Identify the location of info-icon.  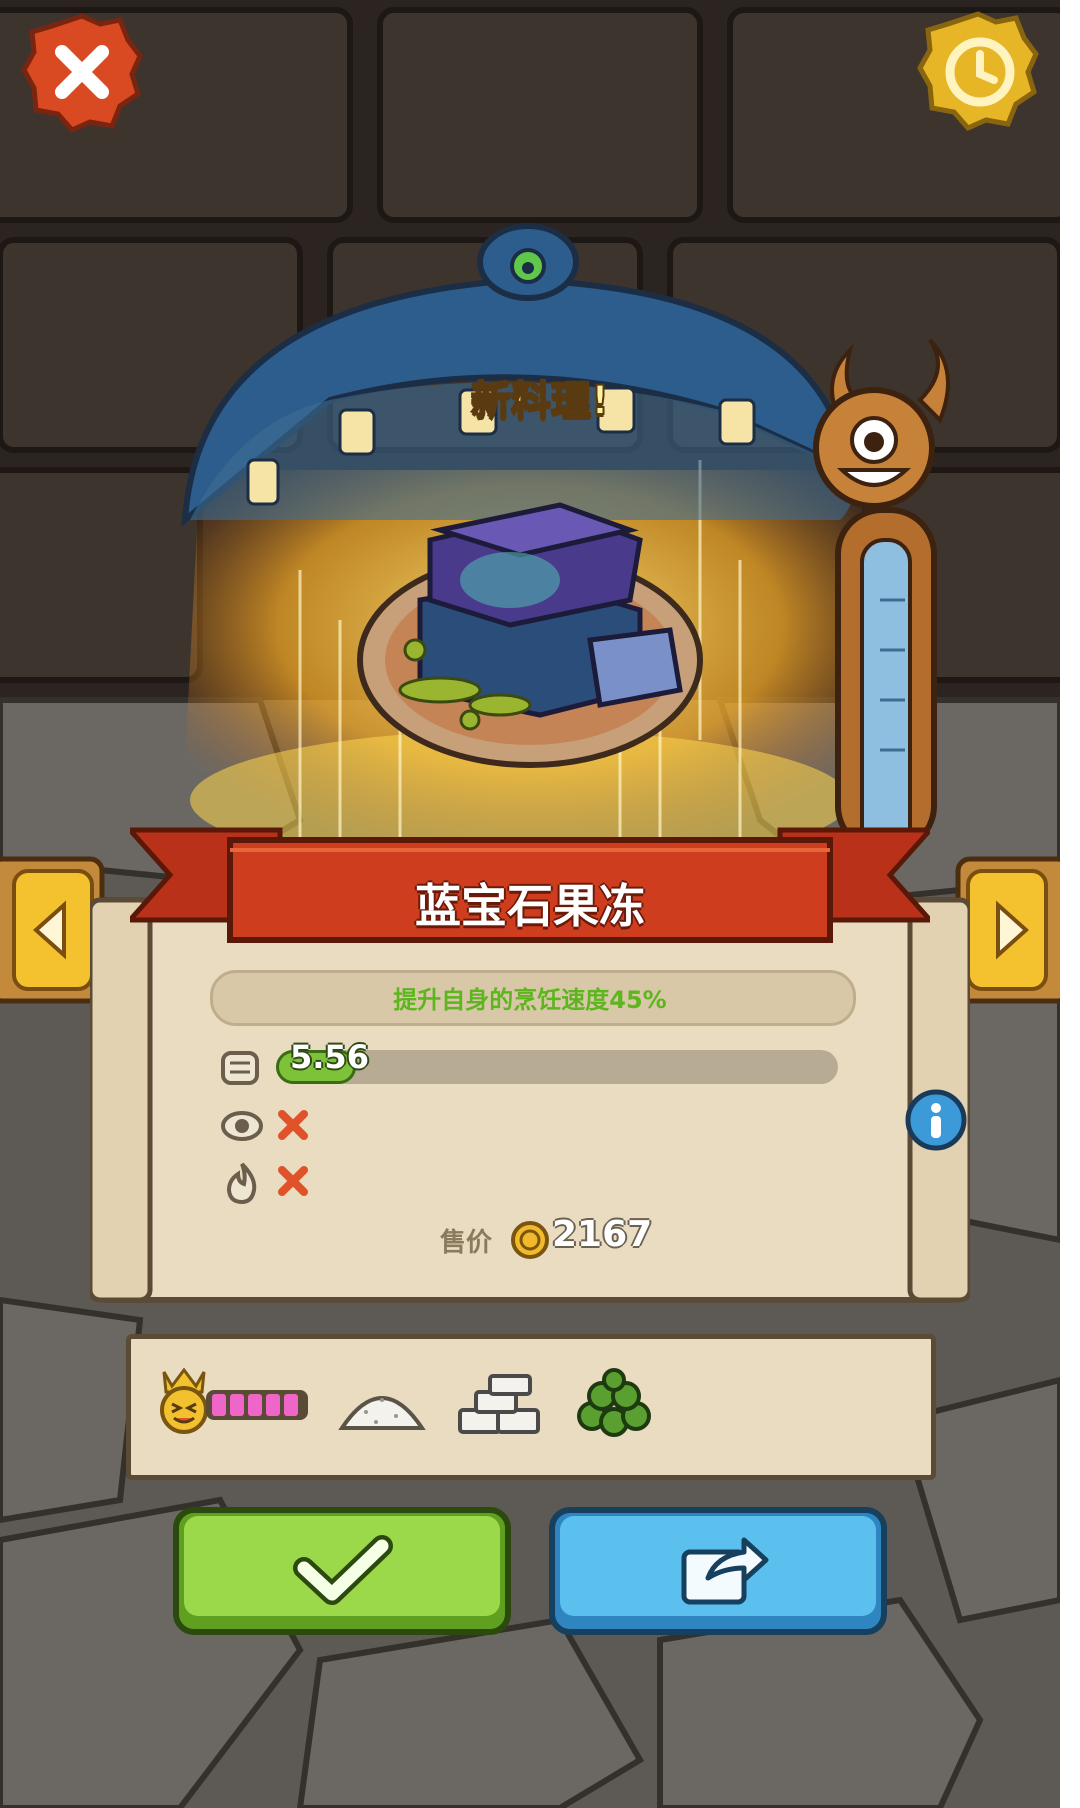
(936, 1120).